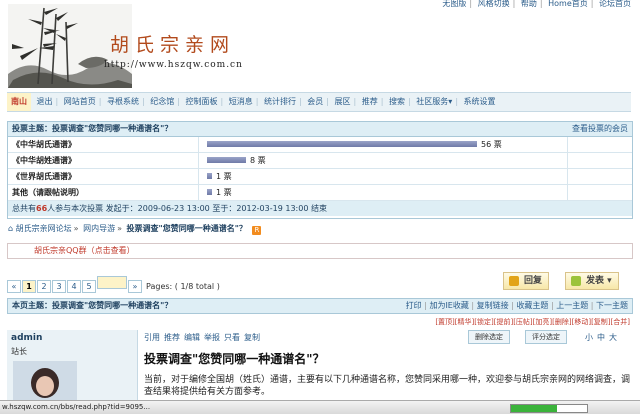  What do you see at coordinates (183, 286) in the screenshot?
I see `page-info: Pages: ( 1/8 total )` at bounding box center [183, 286].